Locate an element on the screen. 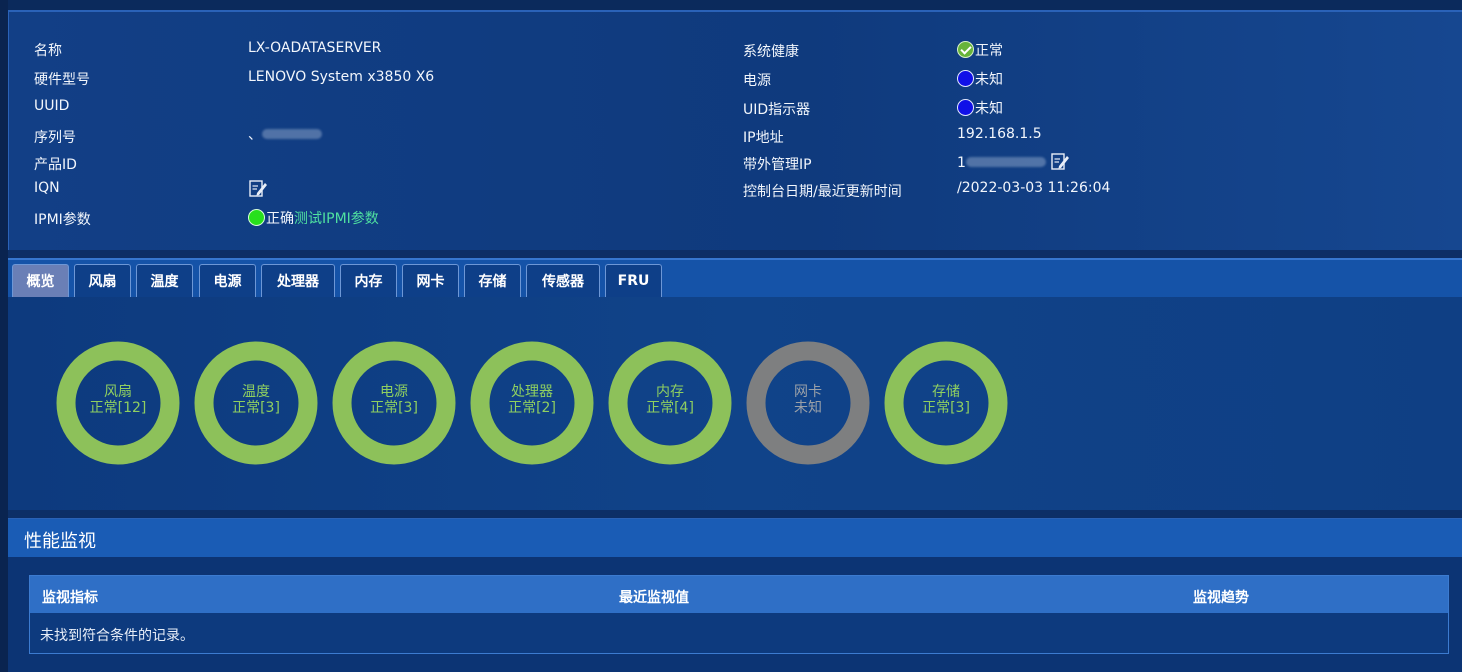  label-name: 名称 is located at coordinates (48, 51).